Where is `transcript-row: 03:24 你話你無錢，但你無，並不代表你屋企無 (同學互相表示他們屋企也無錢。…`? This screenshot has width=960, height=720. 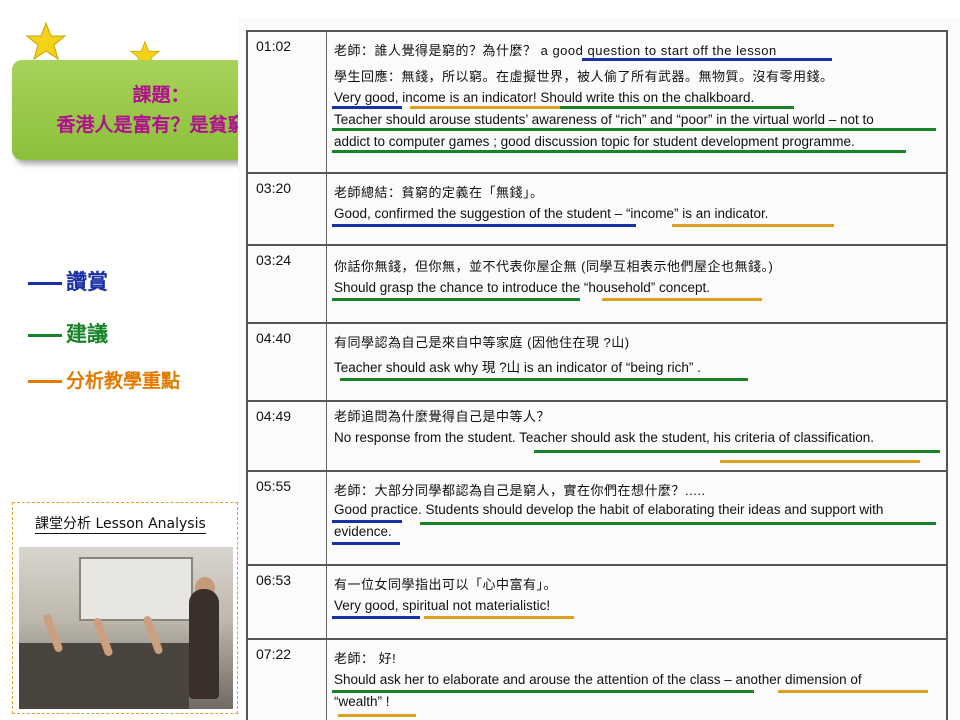 transcript-row: 03:24 你話你無錢，但你無，並不代表你屋企無 (同學互相表示他們屋企也無錢。… is located at coordinates (597, 283).